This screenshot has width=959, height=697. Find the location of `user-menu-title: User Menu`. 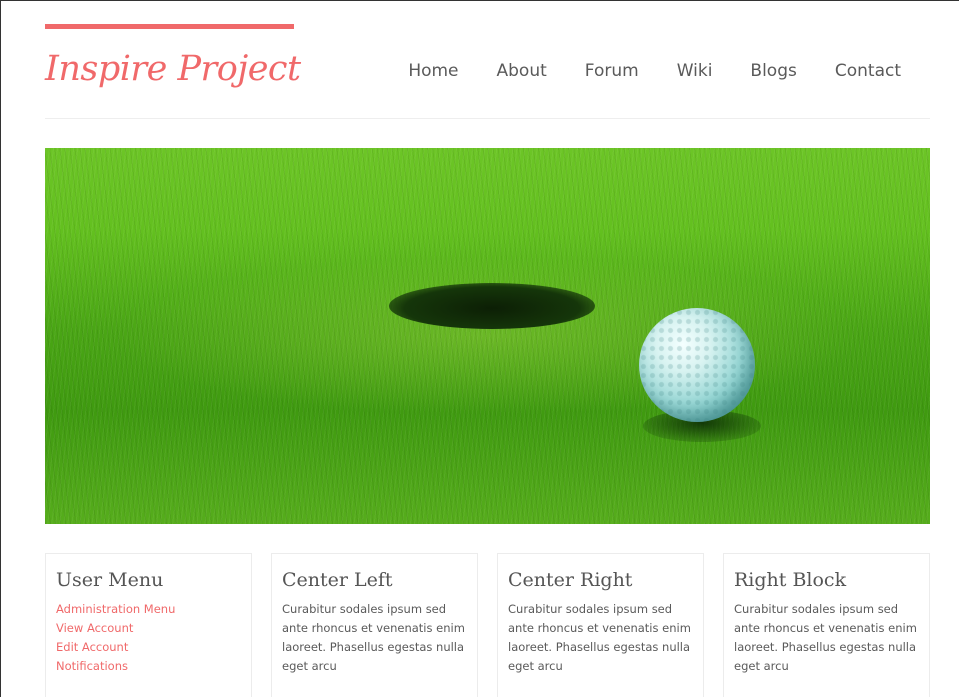

user-menu-title: User Menu is located at coordinates (110, 580).